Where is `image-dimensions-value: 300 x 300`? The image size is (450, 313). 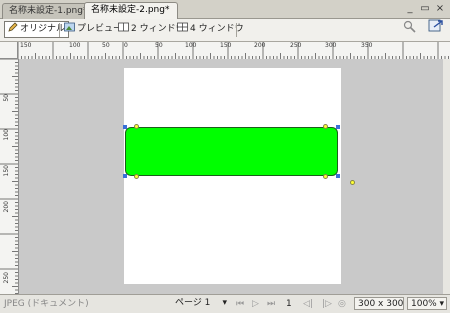
image-dimensions-value: 300 x 300 is located at coordinates (381, 304).